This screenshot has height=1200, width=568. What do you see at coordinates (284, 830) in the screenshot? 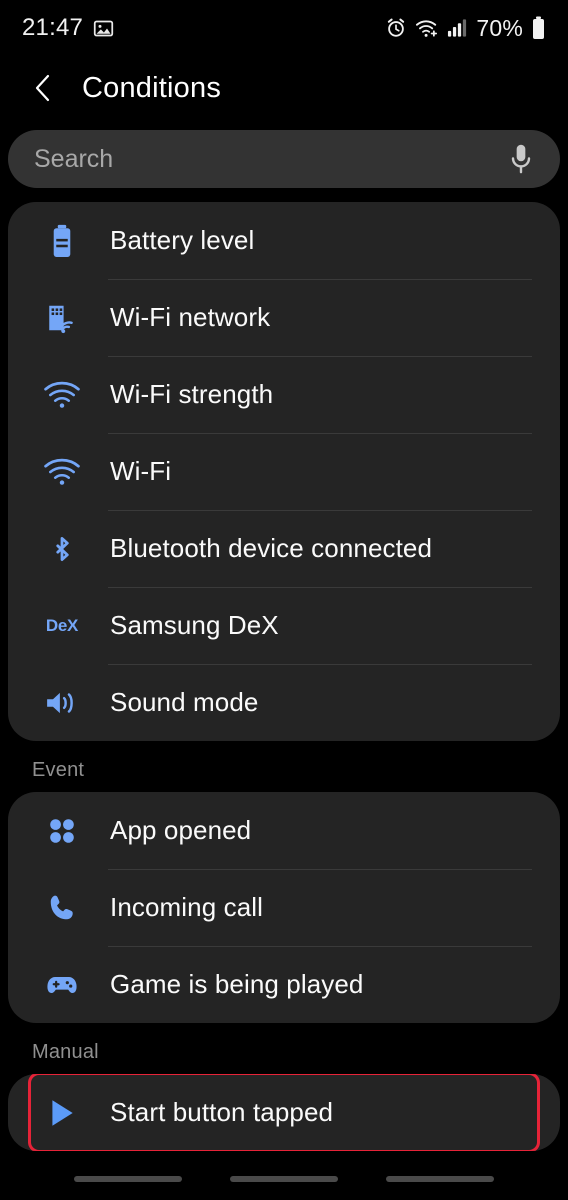
I see `list-item-app-opened: App opened` at bounding box center [284, 830].